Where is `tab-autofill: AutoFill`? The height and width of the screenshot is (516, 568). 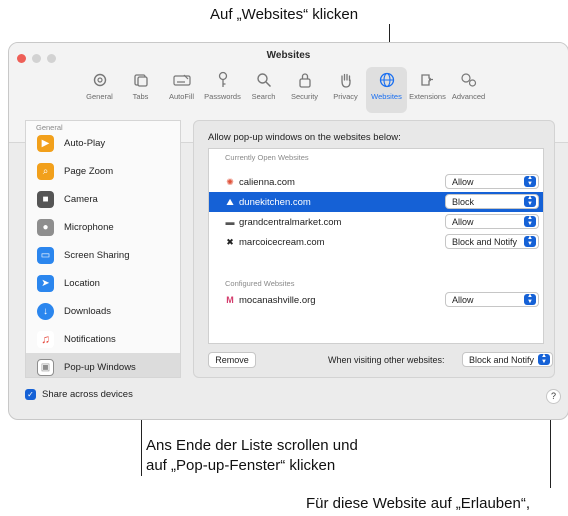
tab-autofill: AutoFill is located at coordinates (181, 90).